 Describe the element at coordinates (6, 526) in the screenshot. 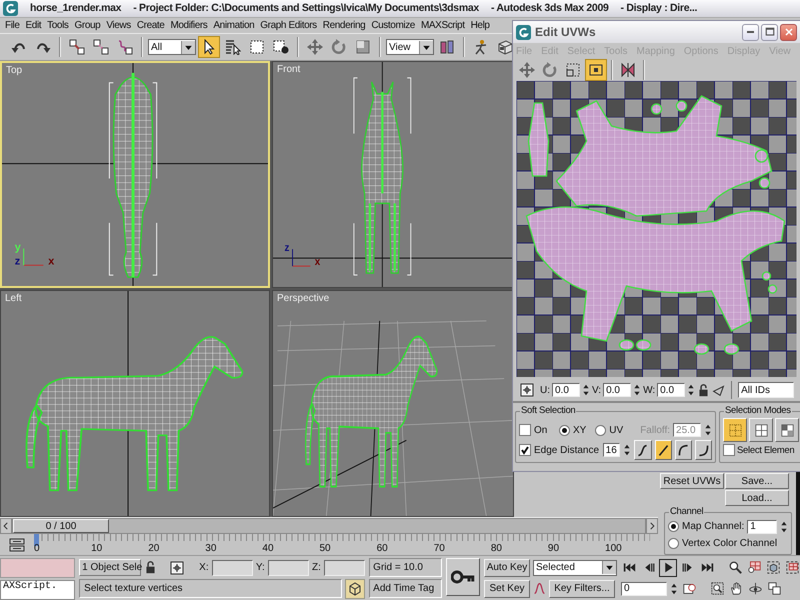

I see `previous-button` at that location.